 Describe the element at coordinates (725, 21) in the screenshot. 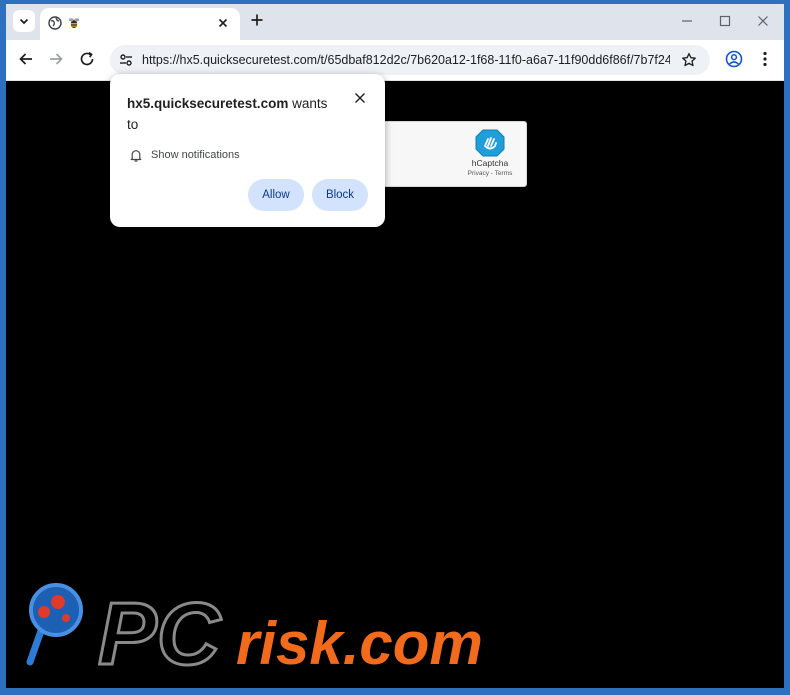

I see `maximize-icon` at that location.